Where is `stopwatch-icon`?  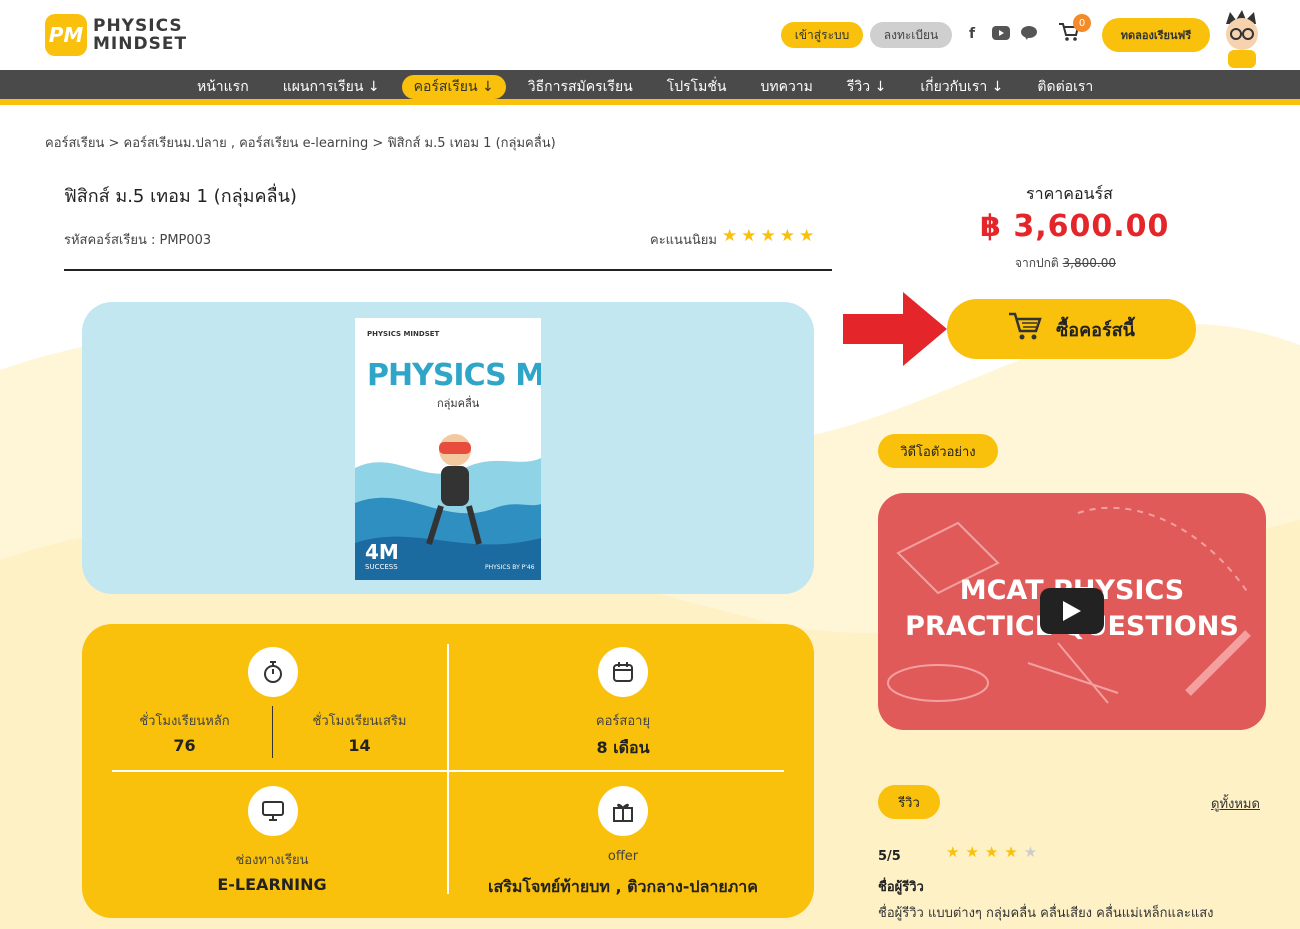
stopwatch-icon is located at coordinates (273, 672).